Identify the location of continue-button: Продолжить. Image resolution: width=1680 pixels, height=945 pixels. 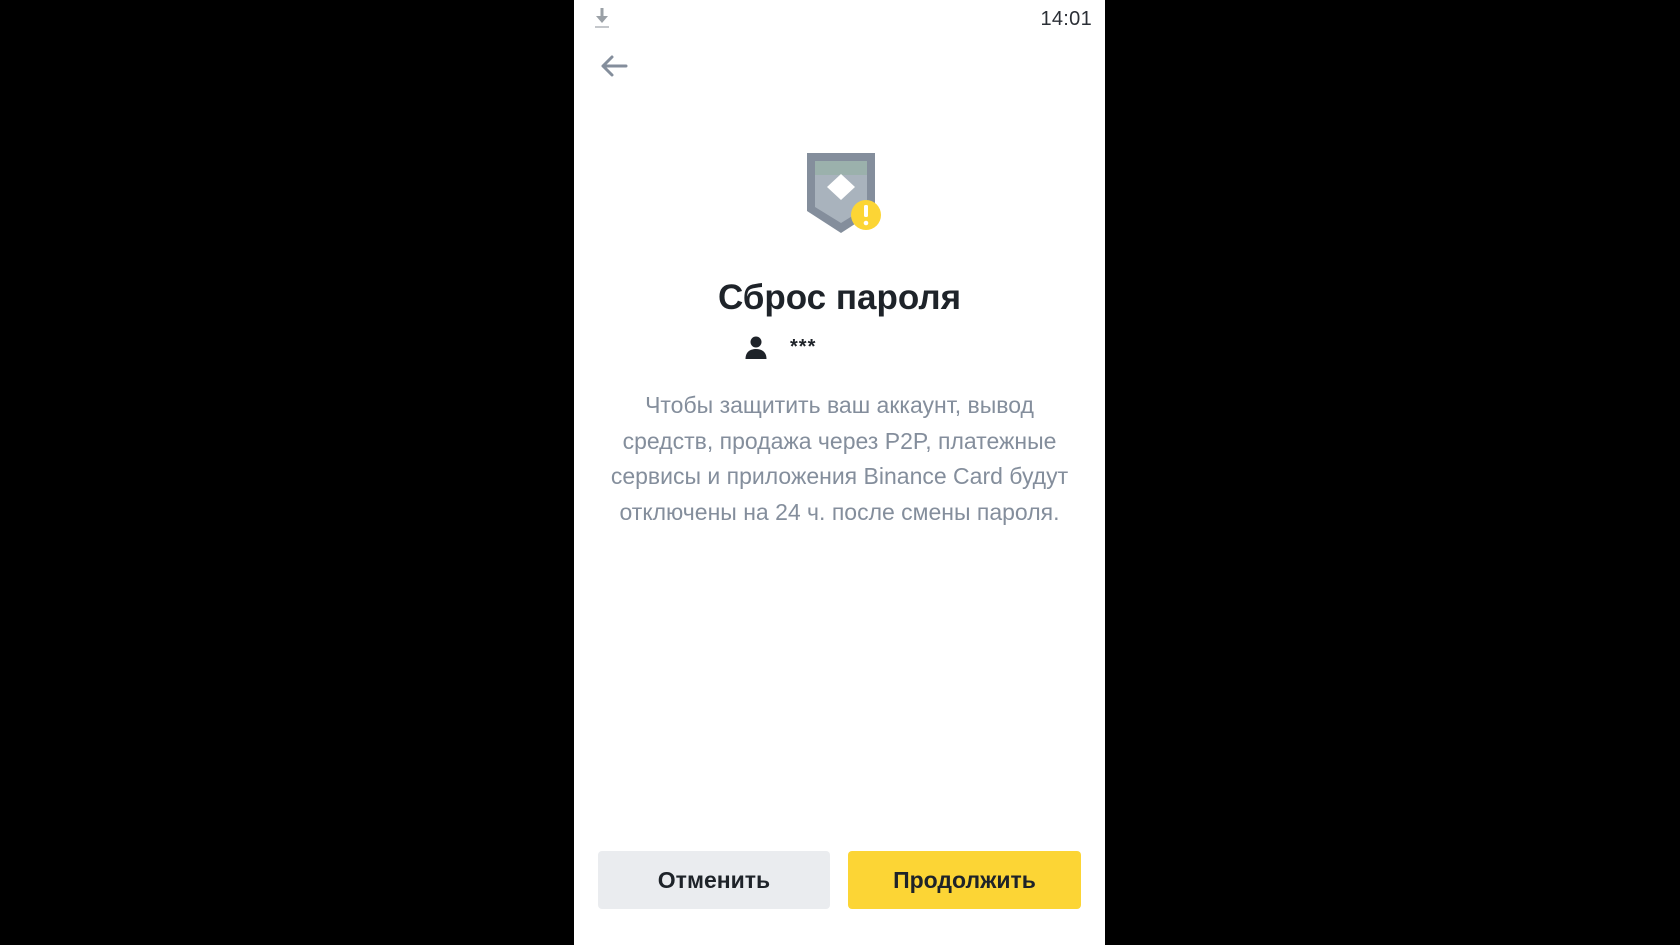
(964, 880).